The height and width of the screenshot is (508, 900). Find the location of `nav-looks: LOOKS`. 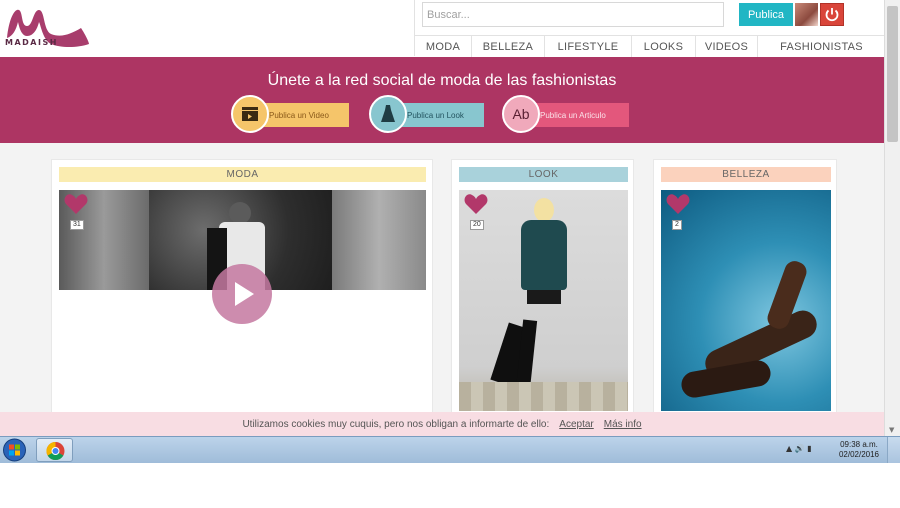

nav-looks: LOOKS is located at coordinates (664, 46).